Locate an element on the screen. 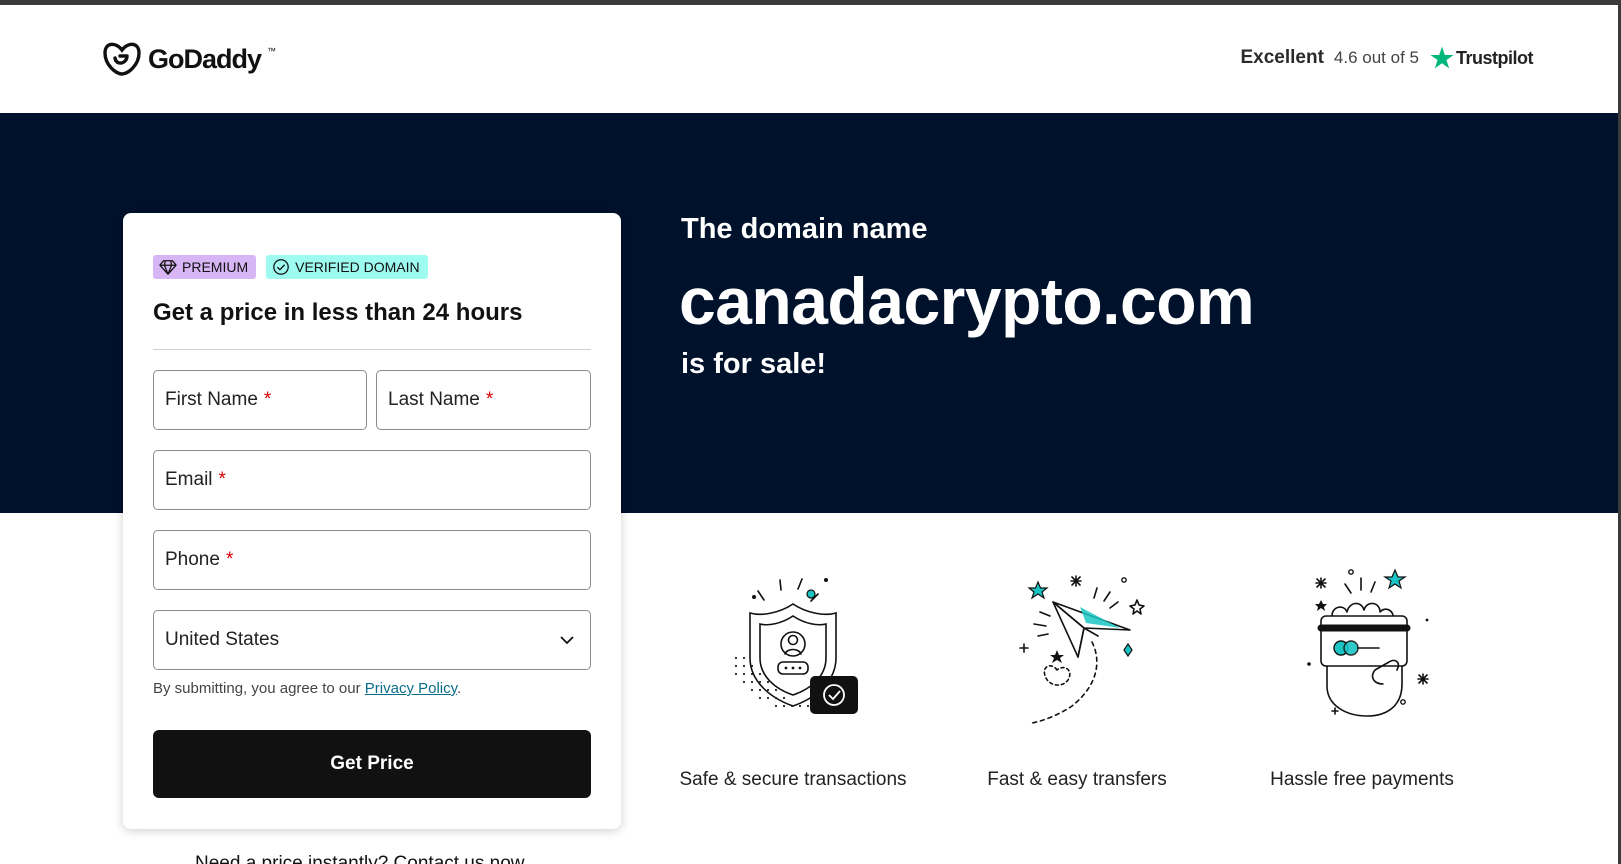  logo-wordmark: GoDaddy is located at coordinates (205, 58).